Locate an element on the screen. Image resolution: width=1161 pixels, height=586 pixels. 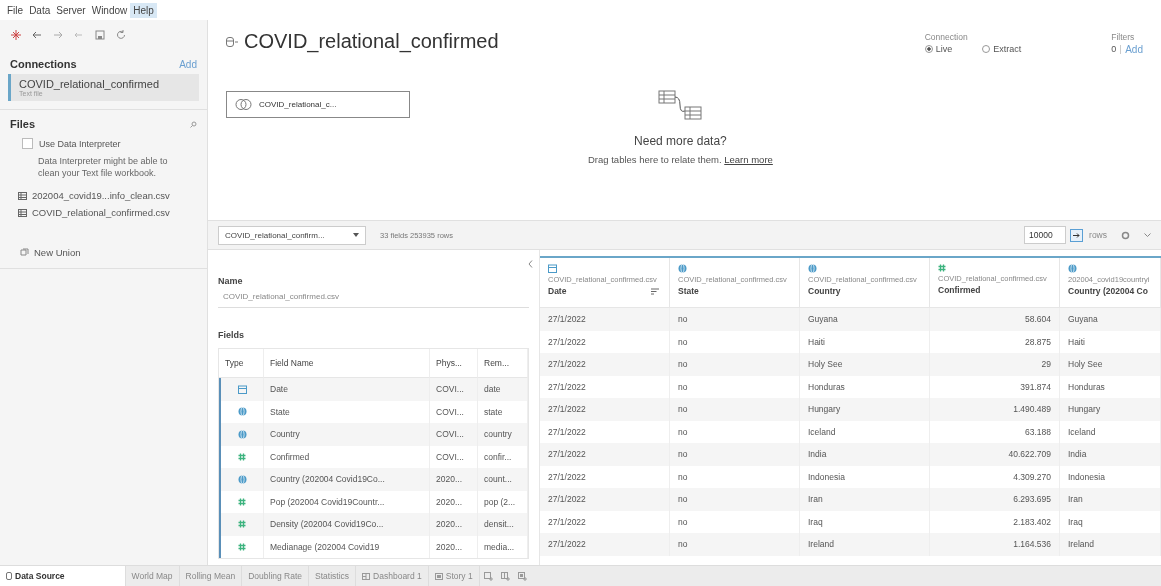
files-heading: Files is located at coordinates (23, 124).